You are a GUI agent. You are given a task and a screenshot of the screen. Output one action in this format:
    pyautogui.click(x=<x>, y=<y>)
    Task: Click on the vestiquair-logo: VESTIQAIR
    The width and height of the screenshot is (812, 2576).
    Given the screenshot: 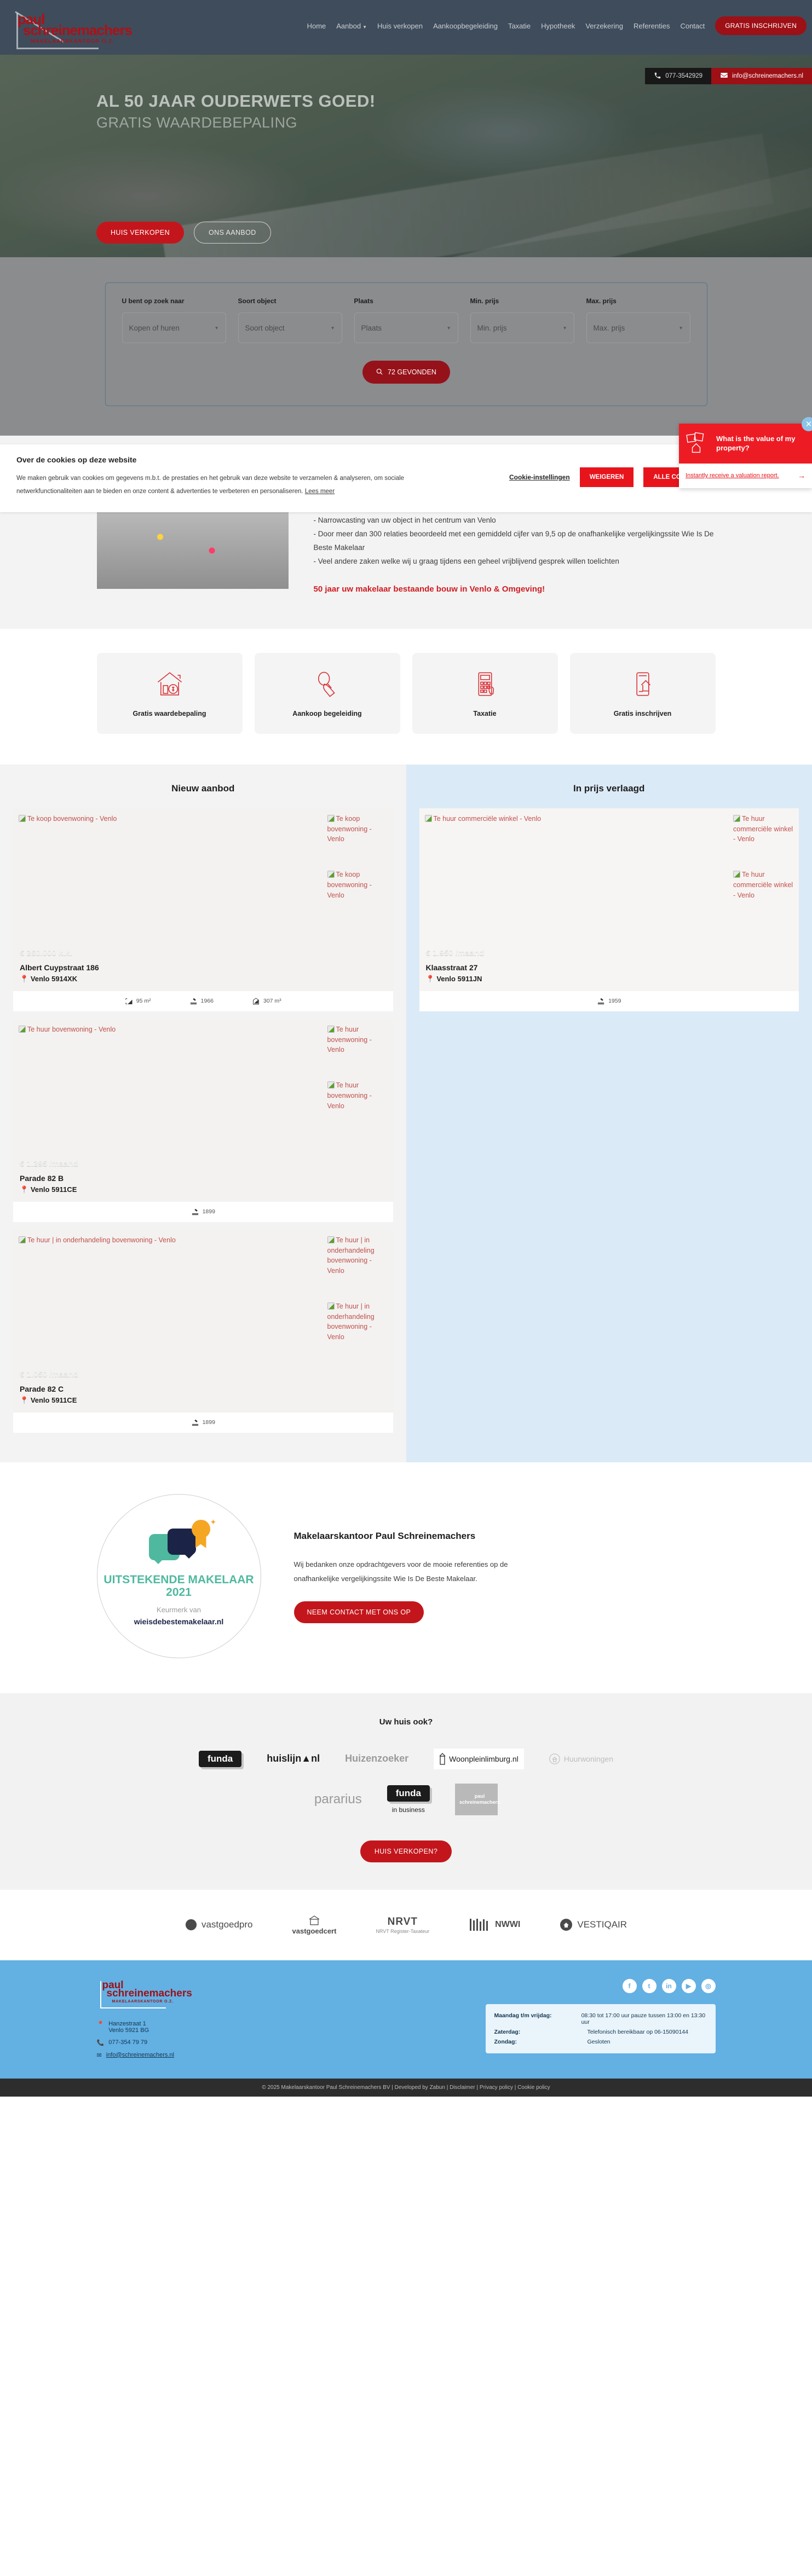 What is the action you would take?
    pyautogui.click(x=593, y=1924)
    